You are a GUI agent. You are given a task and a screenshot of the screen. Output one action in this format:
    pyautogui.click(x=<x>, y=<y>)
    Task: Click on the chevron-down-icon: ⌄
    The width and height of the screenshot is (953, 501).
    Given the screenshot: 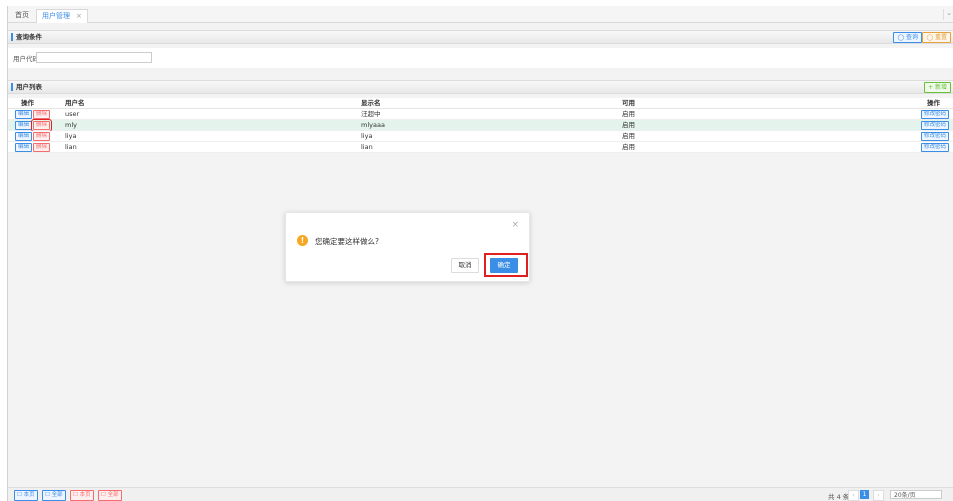 What is the action you would take?
    pyautogui.click(x=948, y=14)
    